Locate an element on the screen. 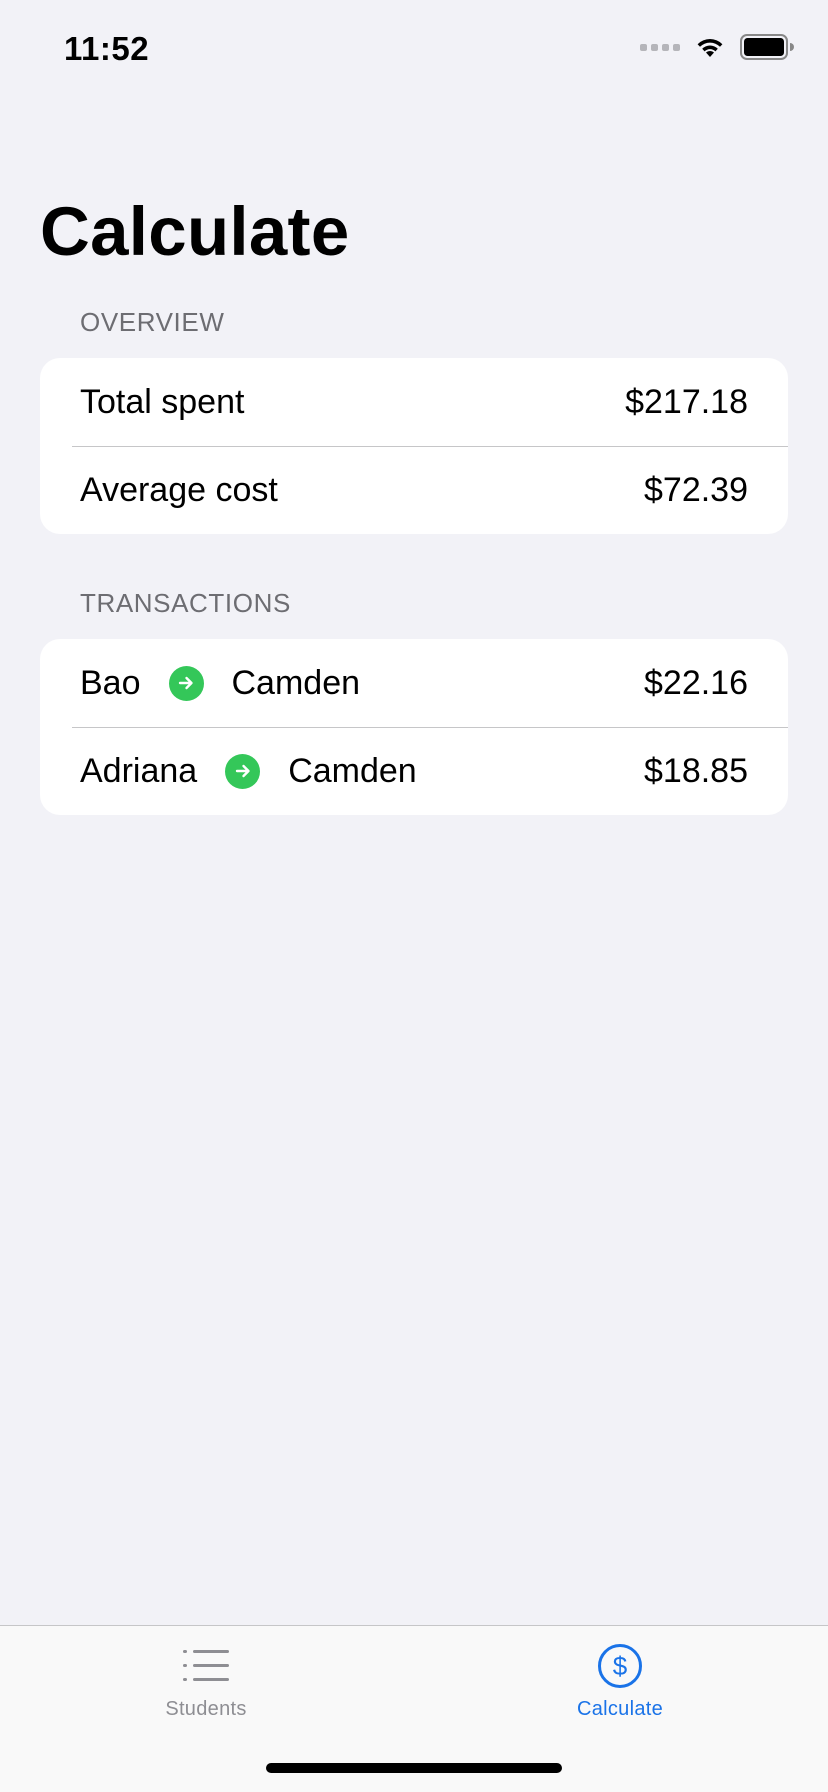 The image size is (828, 1792). overview-card: Total spent $217.18 Average cost $72.39 is located at coordinates (414, 446).